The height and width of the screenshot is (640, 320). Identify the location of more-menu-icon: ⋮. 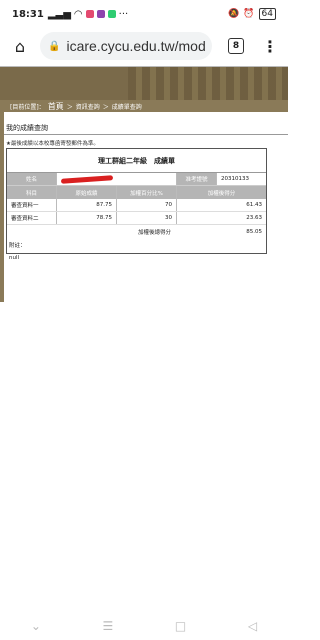
(270, 46).